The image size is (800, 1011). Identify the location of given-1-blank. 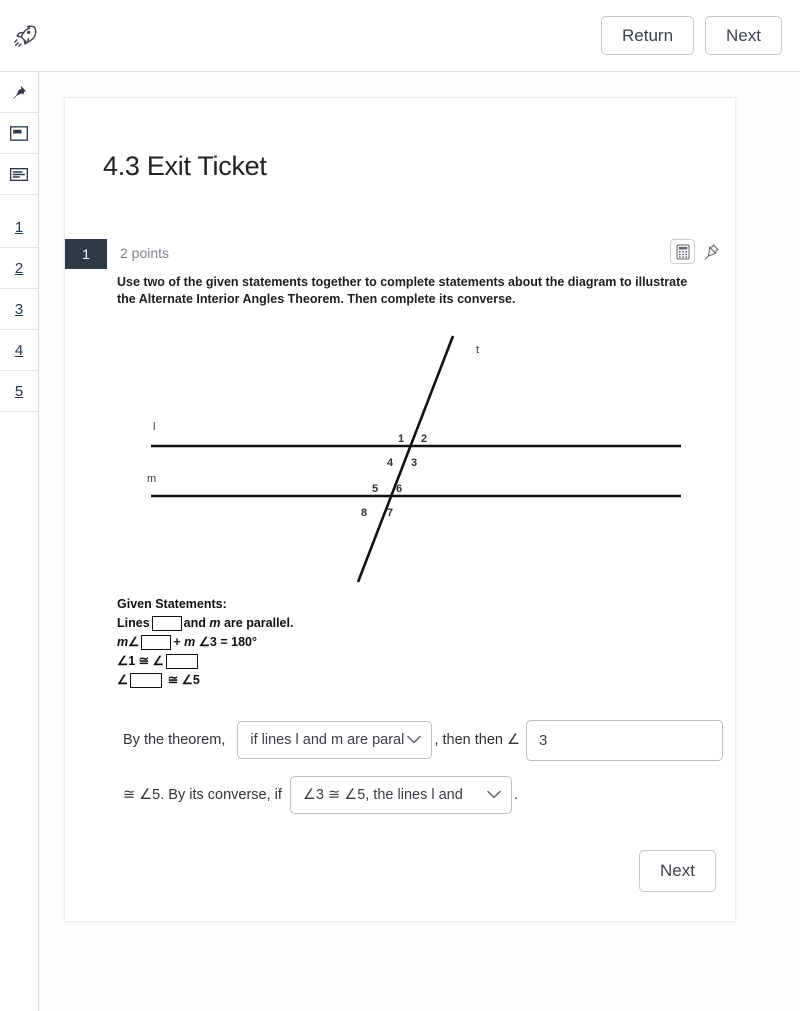
(166, 623).